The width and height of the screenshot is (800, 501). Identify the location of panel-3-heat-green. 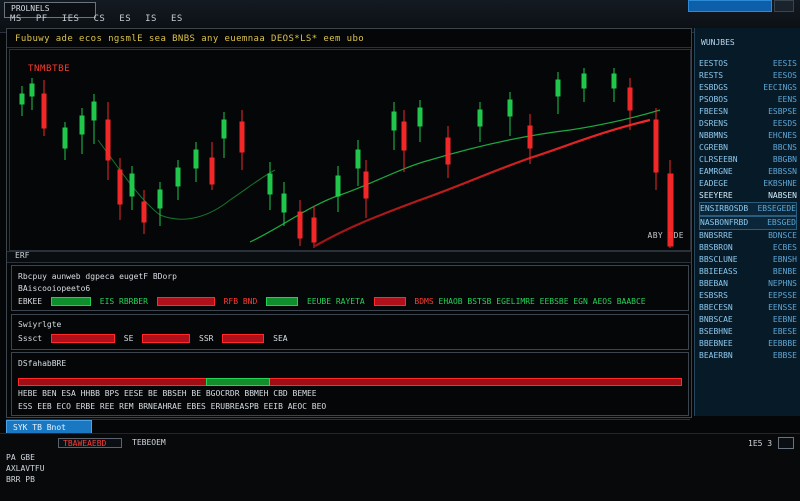
(238, 382).